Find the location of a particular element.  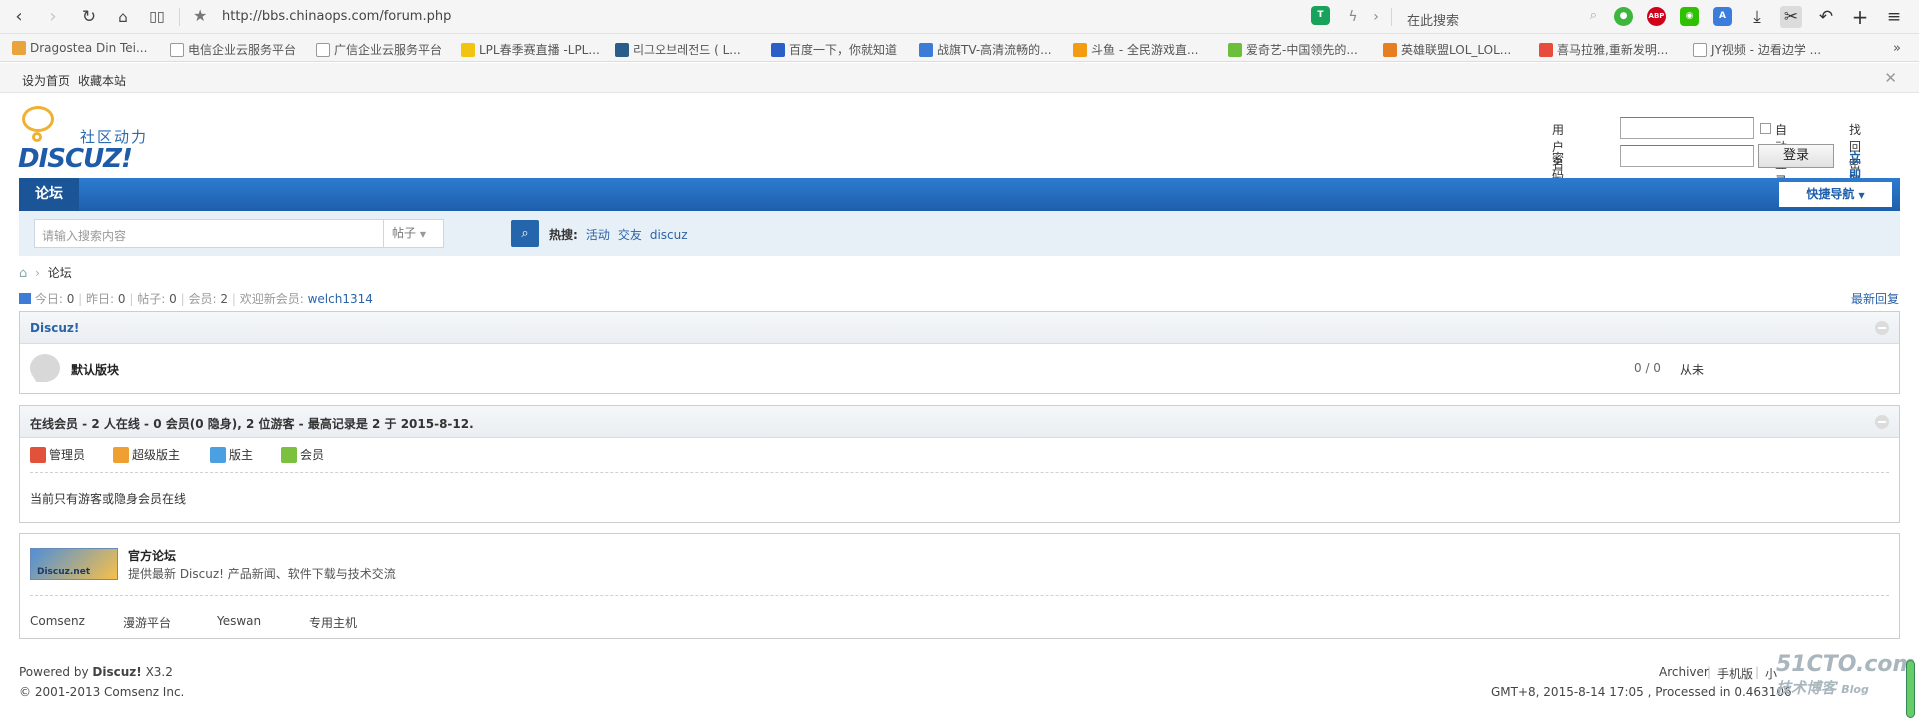

address-bar: http://bbs.chinaops.com/forum.php is located at coordinates (336, 16).